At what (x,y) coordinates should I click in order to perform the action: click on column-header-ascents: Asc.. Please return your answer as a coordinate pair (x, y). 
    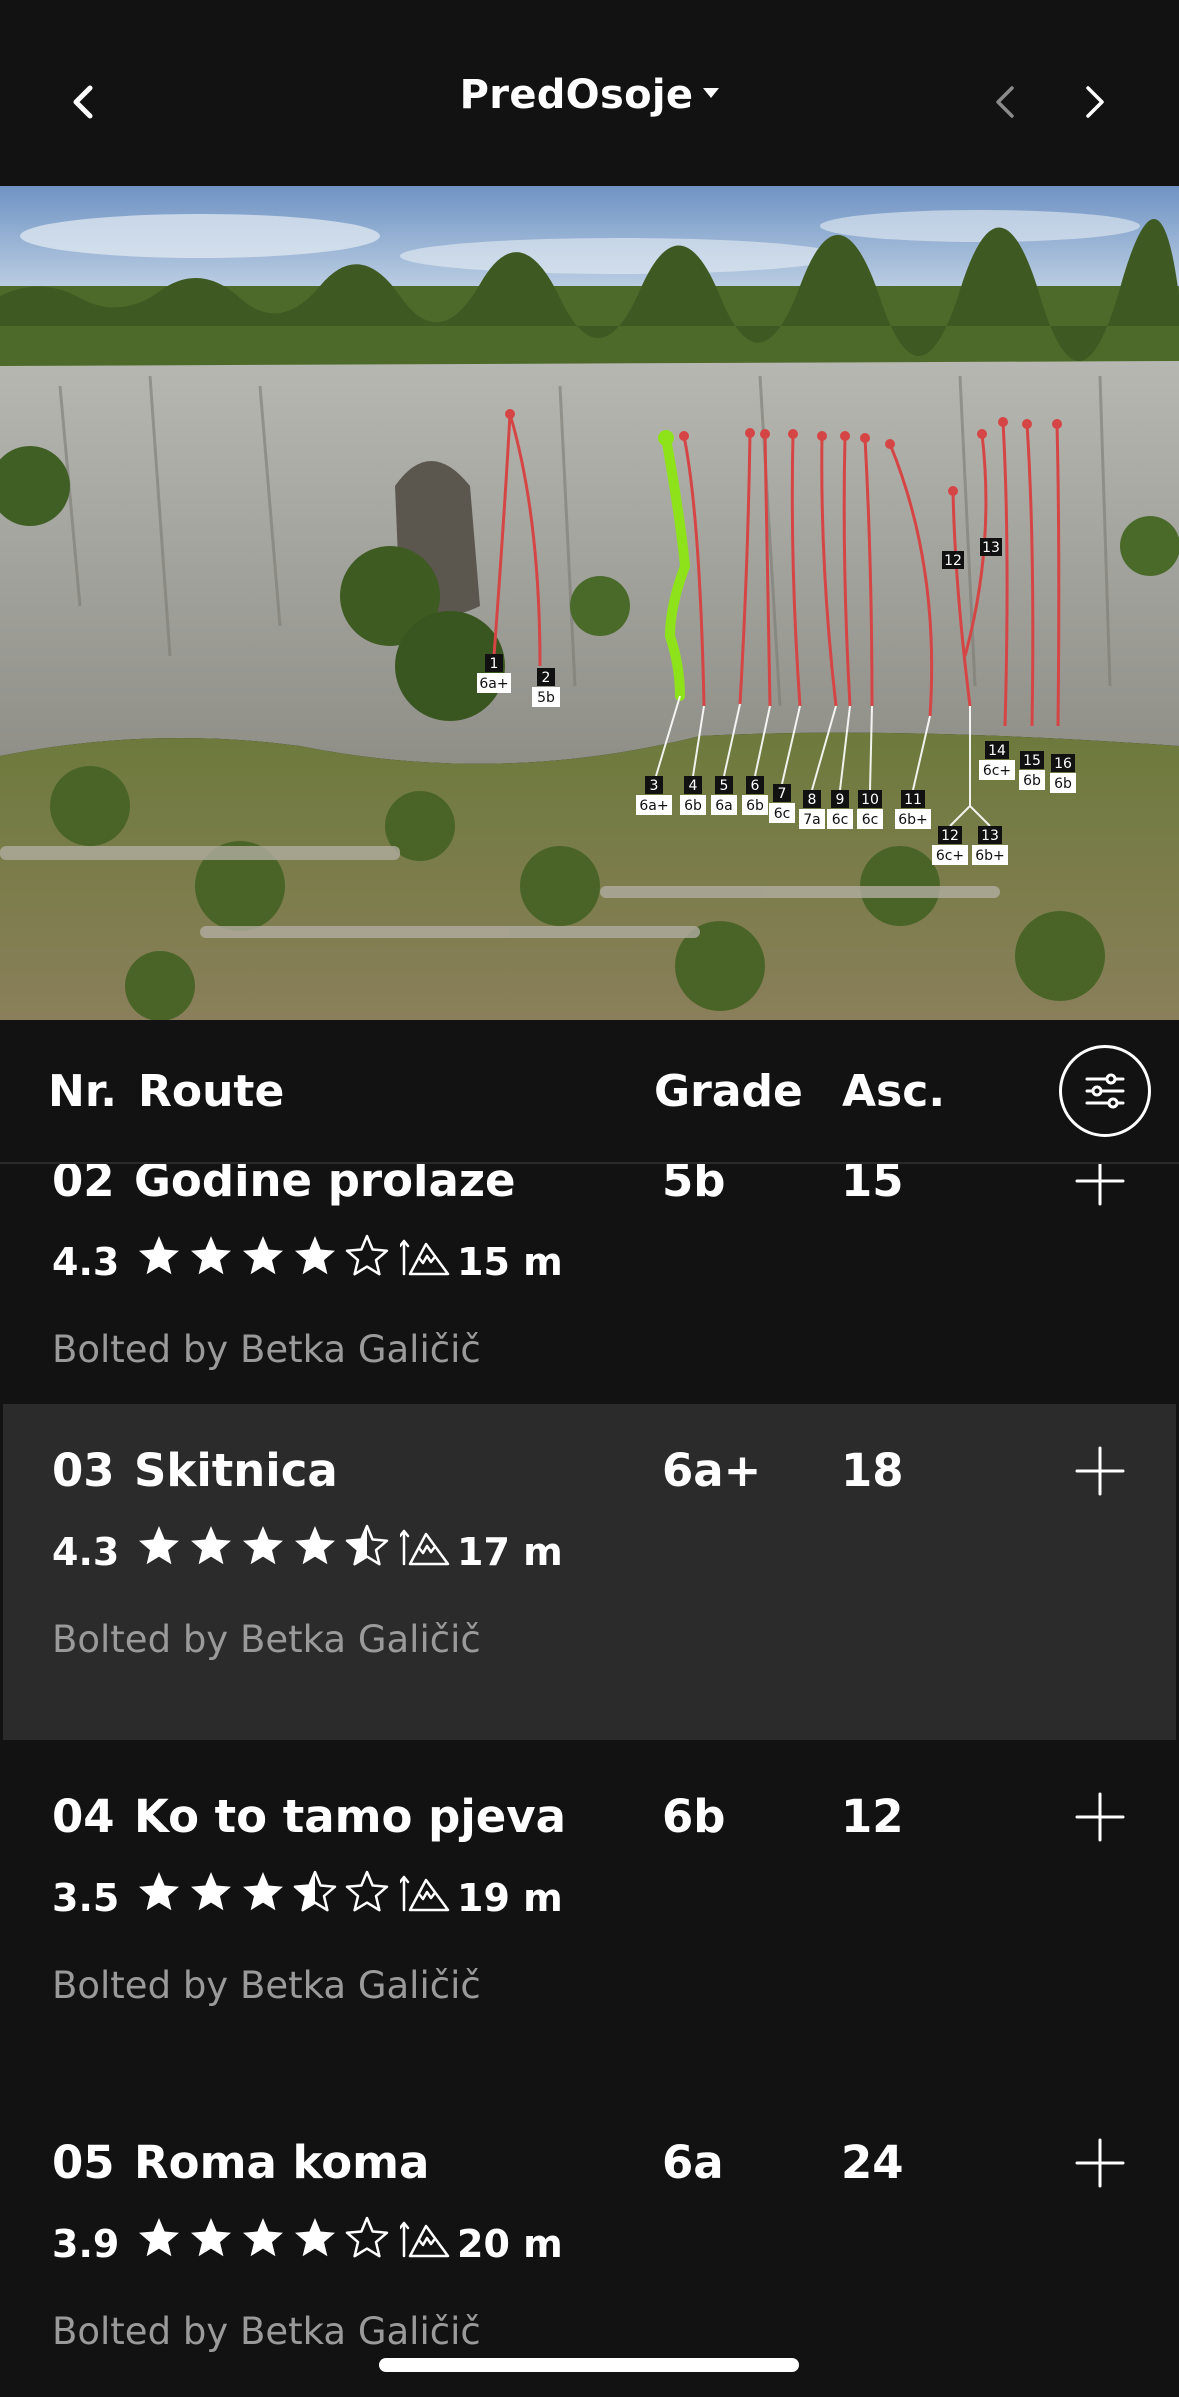
    Looking at the image, I should click on (893, 1091).